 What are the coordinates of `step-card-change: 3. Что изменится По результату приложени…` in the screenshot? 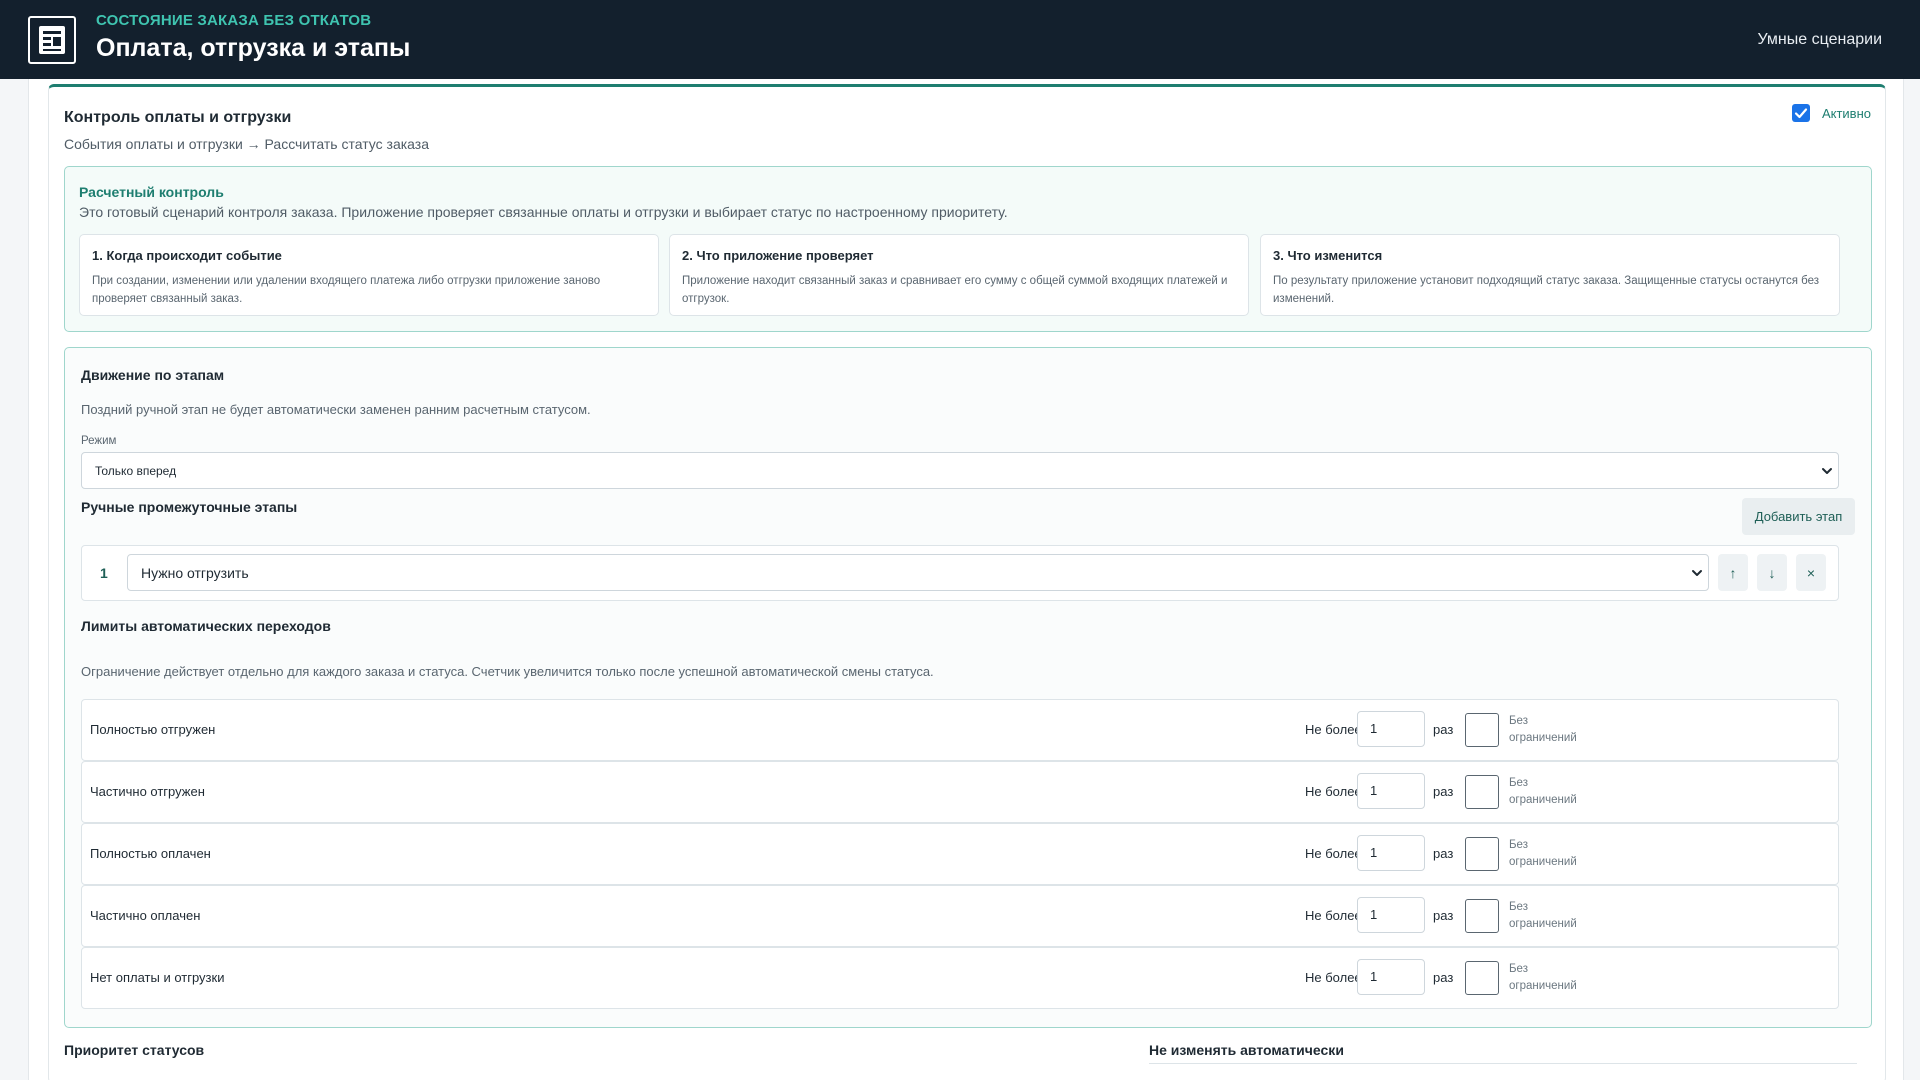 It's located at (1550, 275).